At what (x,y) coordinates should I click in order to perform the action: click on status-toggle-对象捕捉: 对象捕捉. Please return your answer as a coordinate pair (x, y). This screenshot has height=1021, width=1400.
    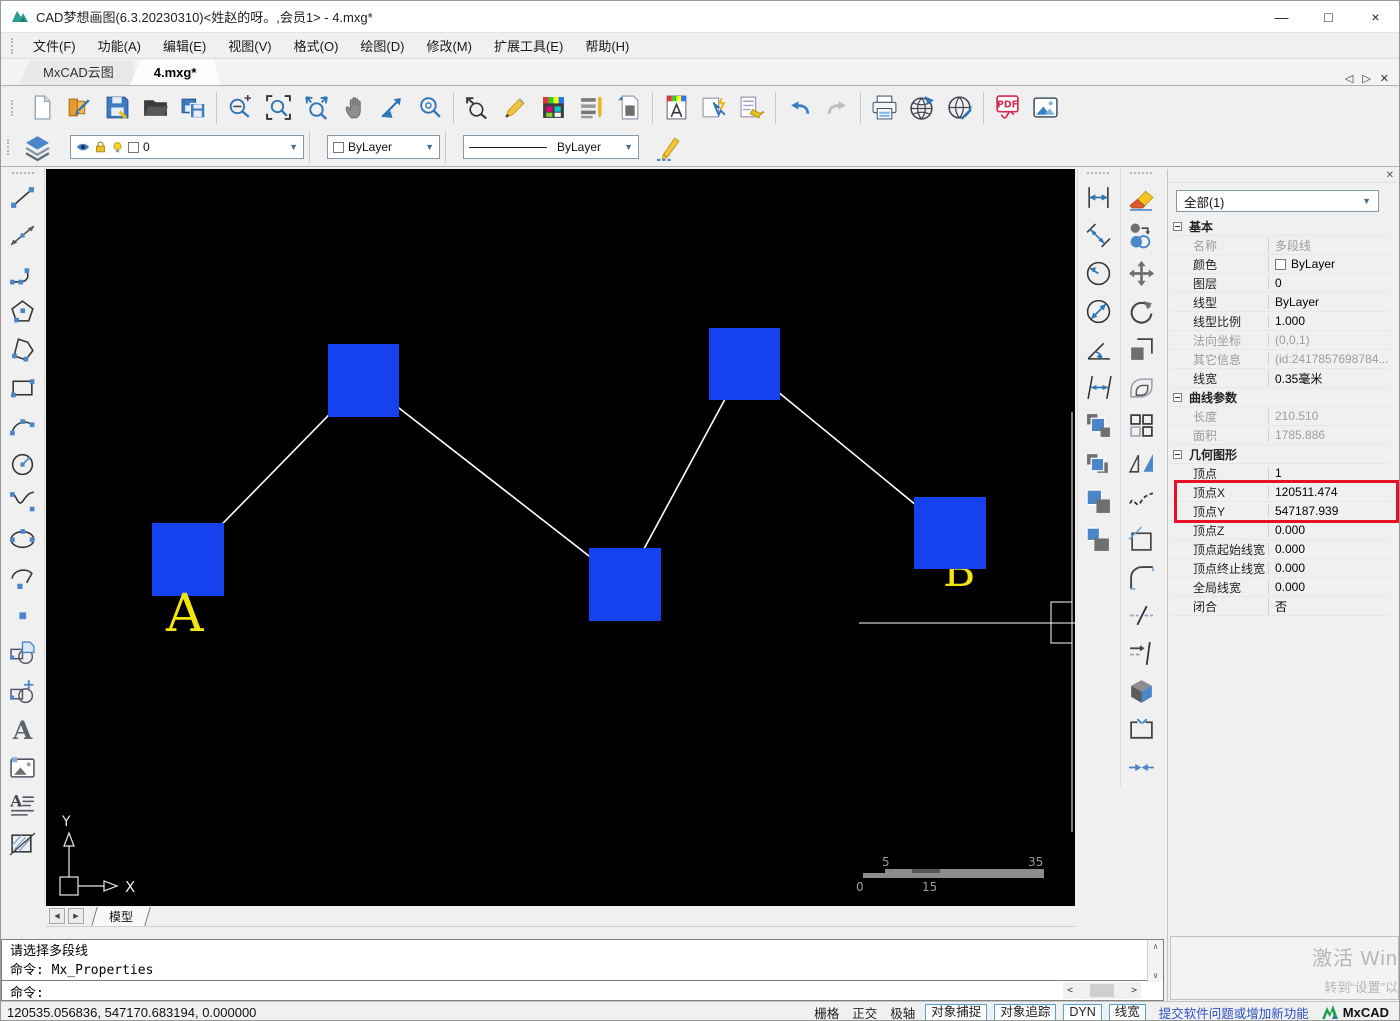
    Looking at the image, I should click on (956, 1011).